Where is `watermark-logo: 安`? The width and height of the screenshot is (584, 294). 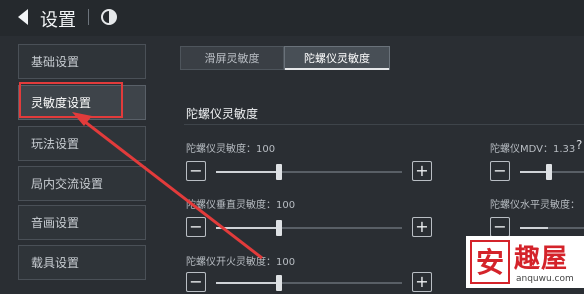 watermark-logo: 安 is located at coordinates (490, 262).